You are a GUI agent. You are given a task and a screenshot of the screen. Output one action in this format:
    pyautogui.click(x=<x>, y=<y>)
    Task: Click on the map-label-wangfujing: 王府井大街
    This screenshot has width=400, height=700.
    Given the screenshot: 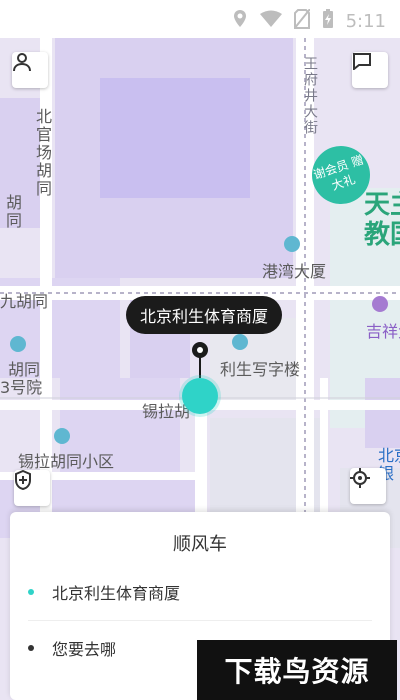 What is the action you would take?
    pyautogui.click(x=310, y=96)
    